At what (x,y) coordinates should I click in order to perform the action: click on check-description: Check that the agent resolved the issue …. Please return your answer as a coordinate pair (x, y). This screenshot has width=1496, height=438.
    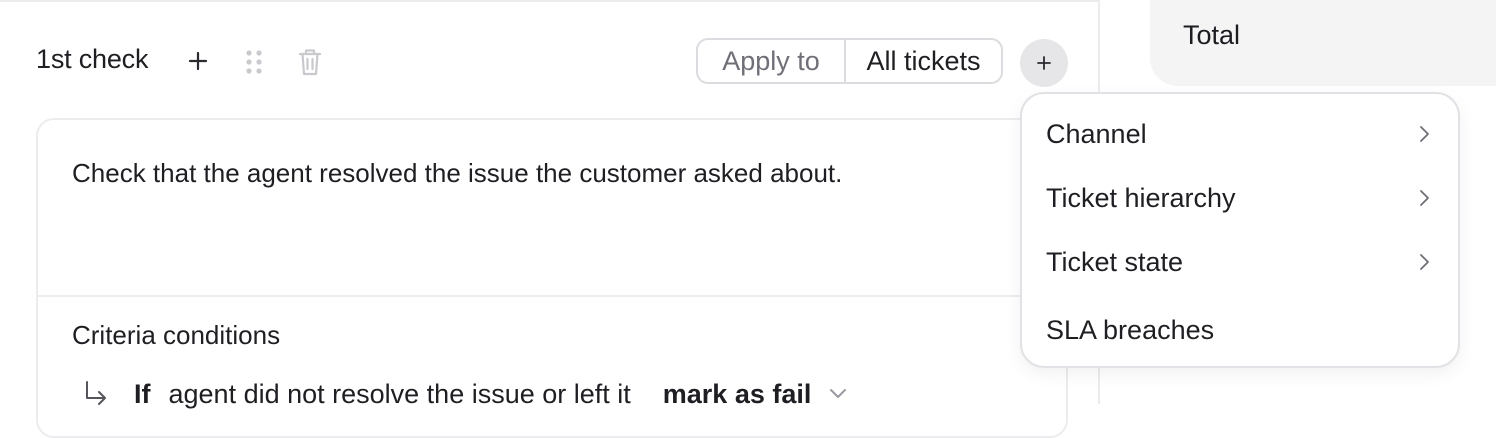
    Looking at the image, I should click on (457, 173).